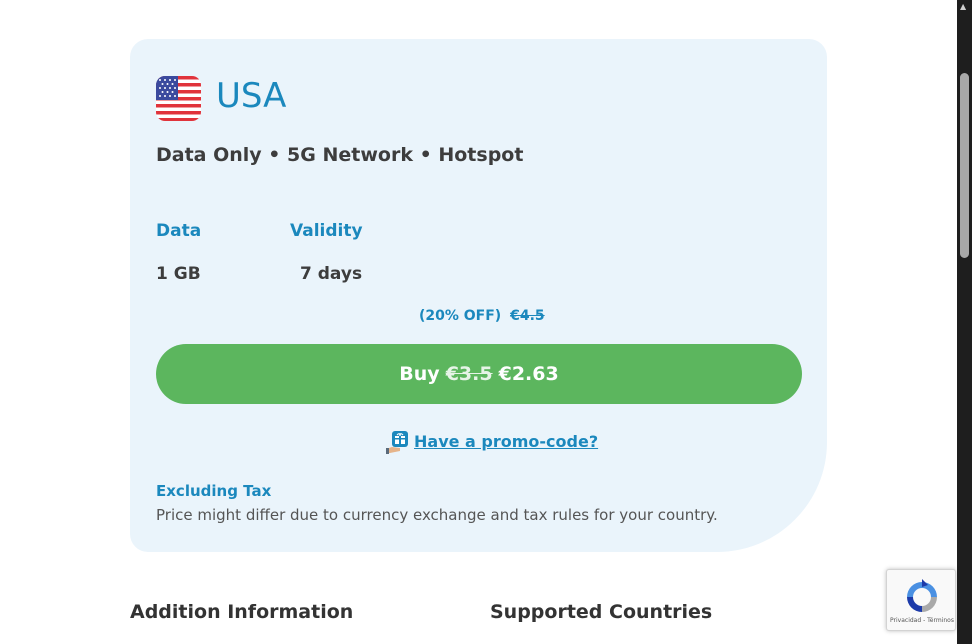  Describe the element at coordinates (922, 621) in the screenshot. I see `recaptcha-terms: Privacidad - Términos` at that location.